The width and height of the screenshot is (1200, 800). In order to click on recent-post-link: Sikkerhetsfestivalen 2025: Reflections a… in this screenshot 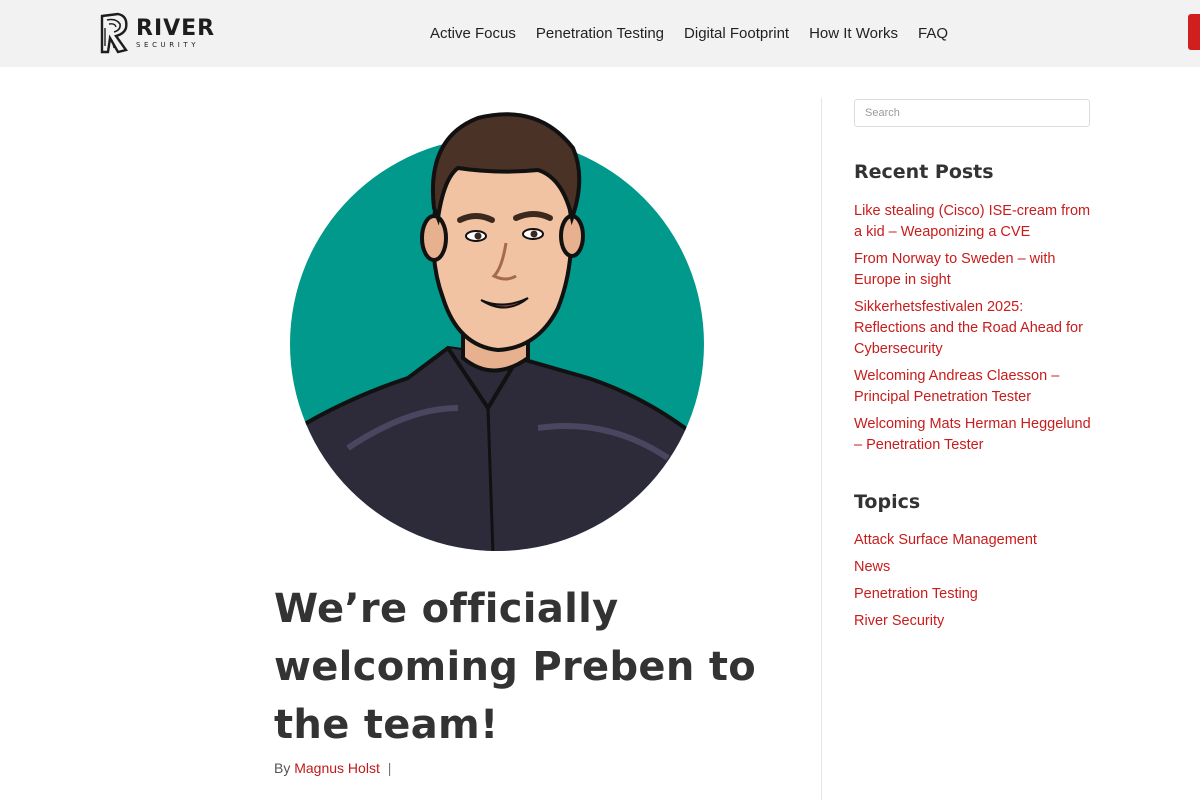, I will do `click(968, 328)`.